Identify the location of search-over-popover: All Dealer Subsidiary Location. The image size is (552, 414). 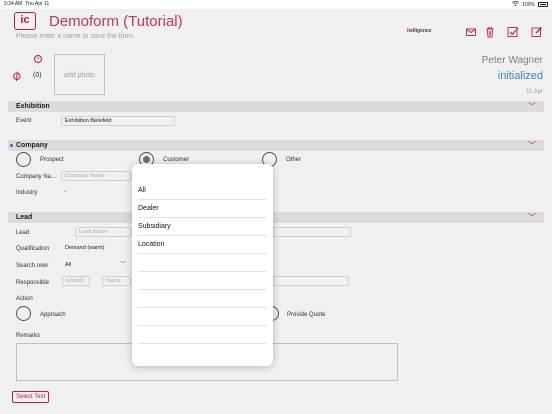
(202, 265).